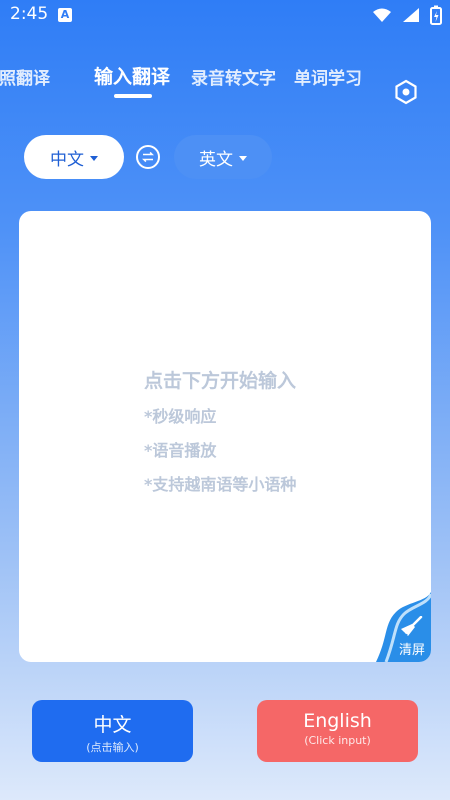  What do you see at coordinates (148, 157) in the screenshot?
I see `swap-languages-icon` at bounding box center [148, 157].